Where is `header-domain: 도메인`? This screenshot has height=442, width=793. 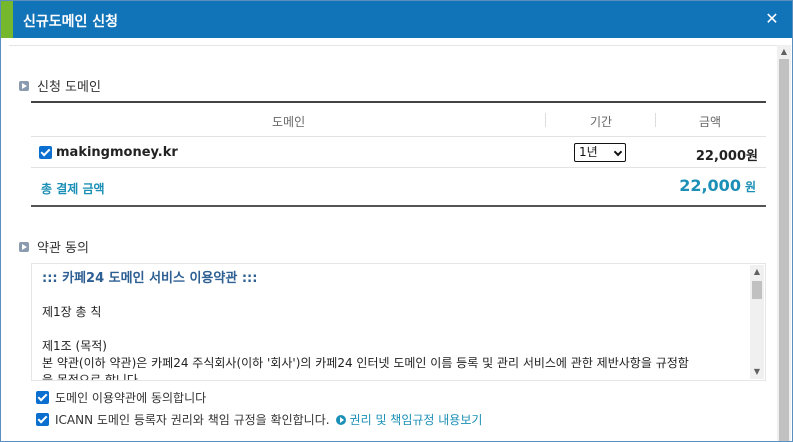 header-domain: 도메인 is located at coordinates (289, 122).